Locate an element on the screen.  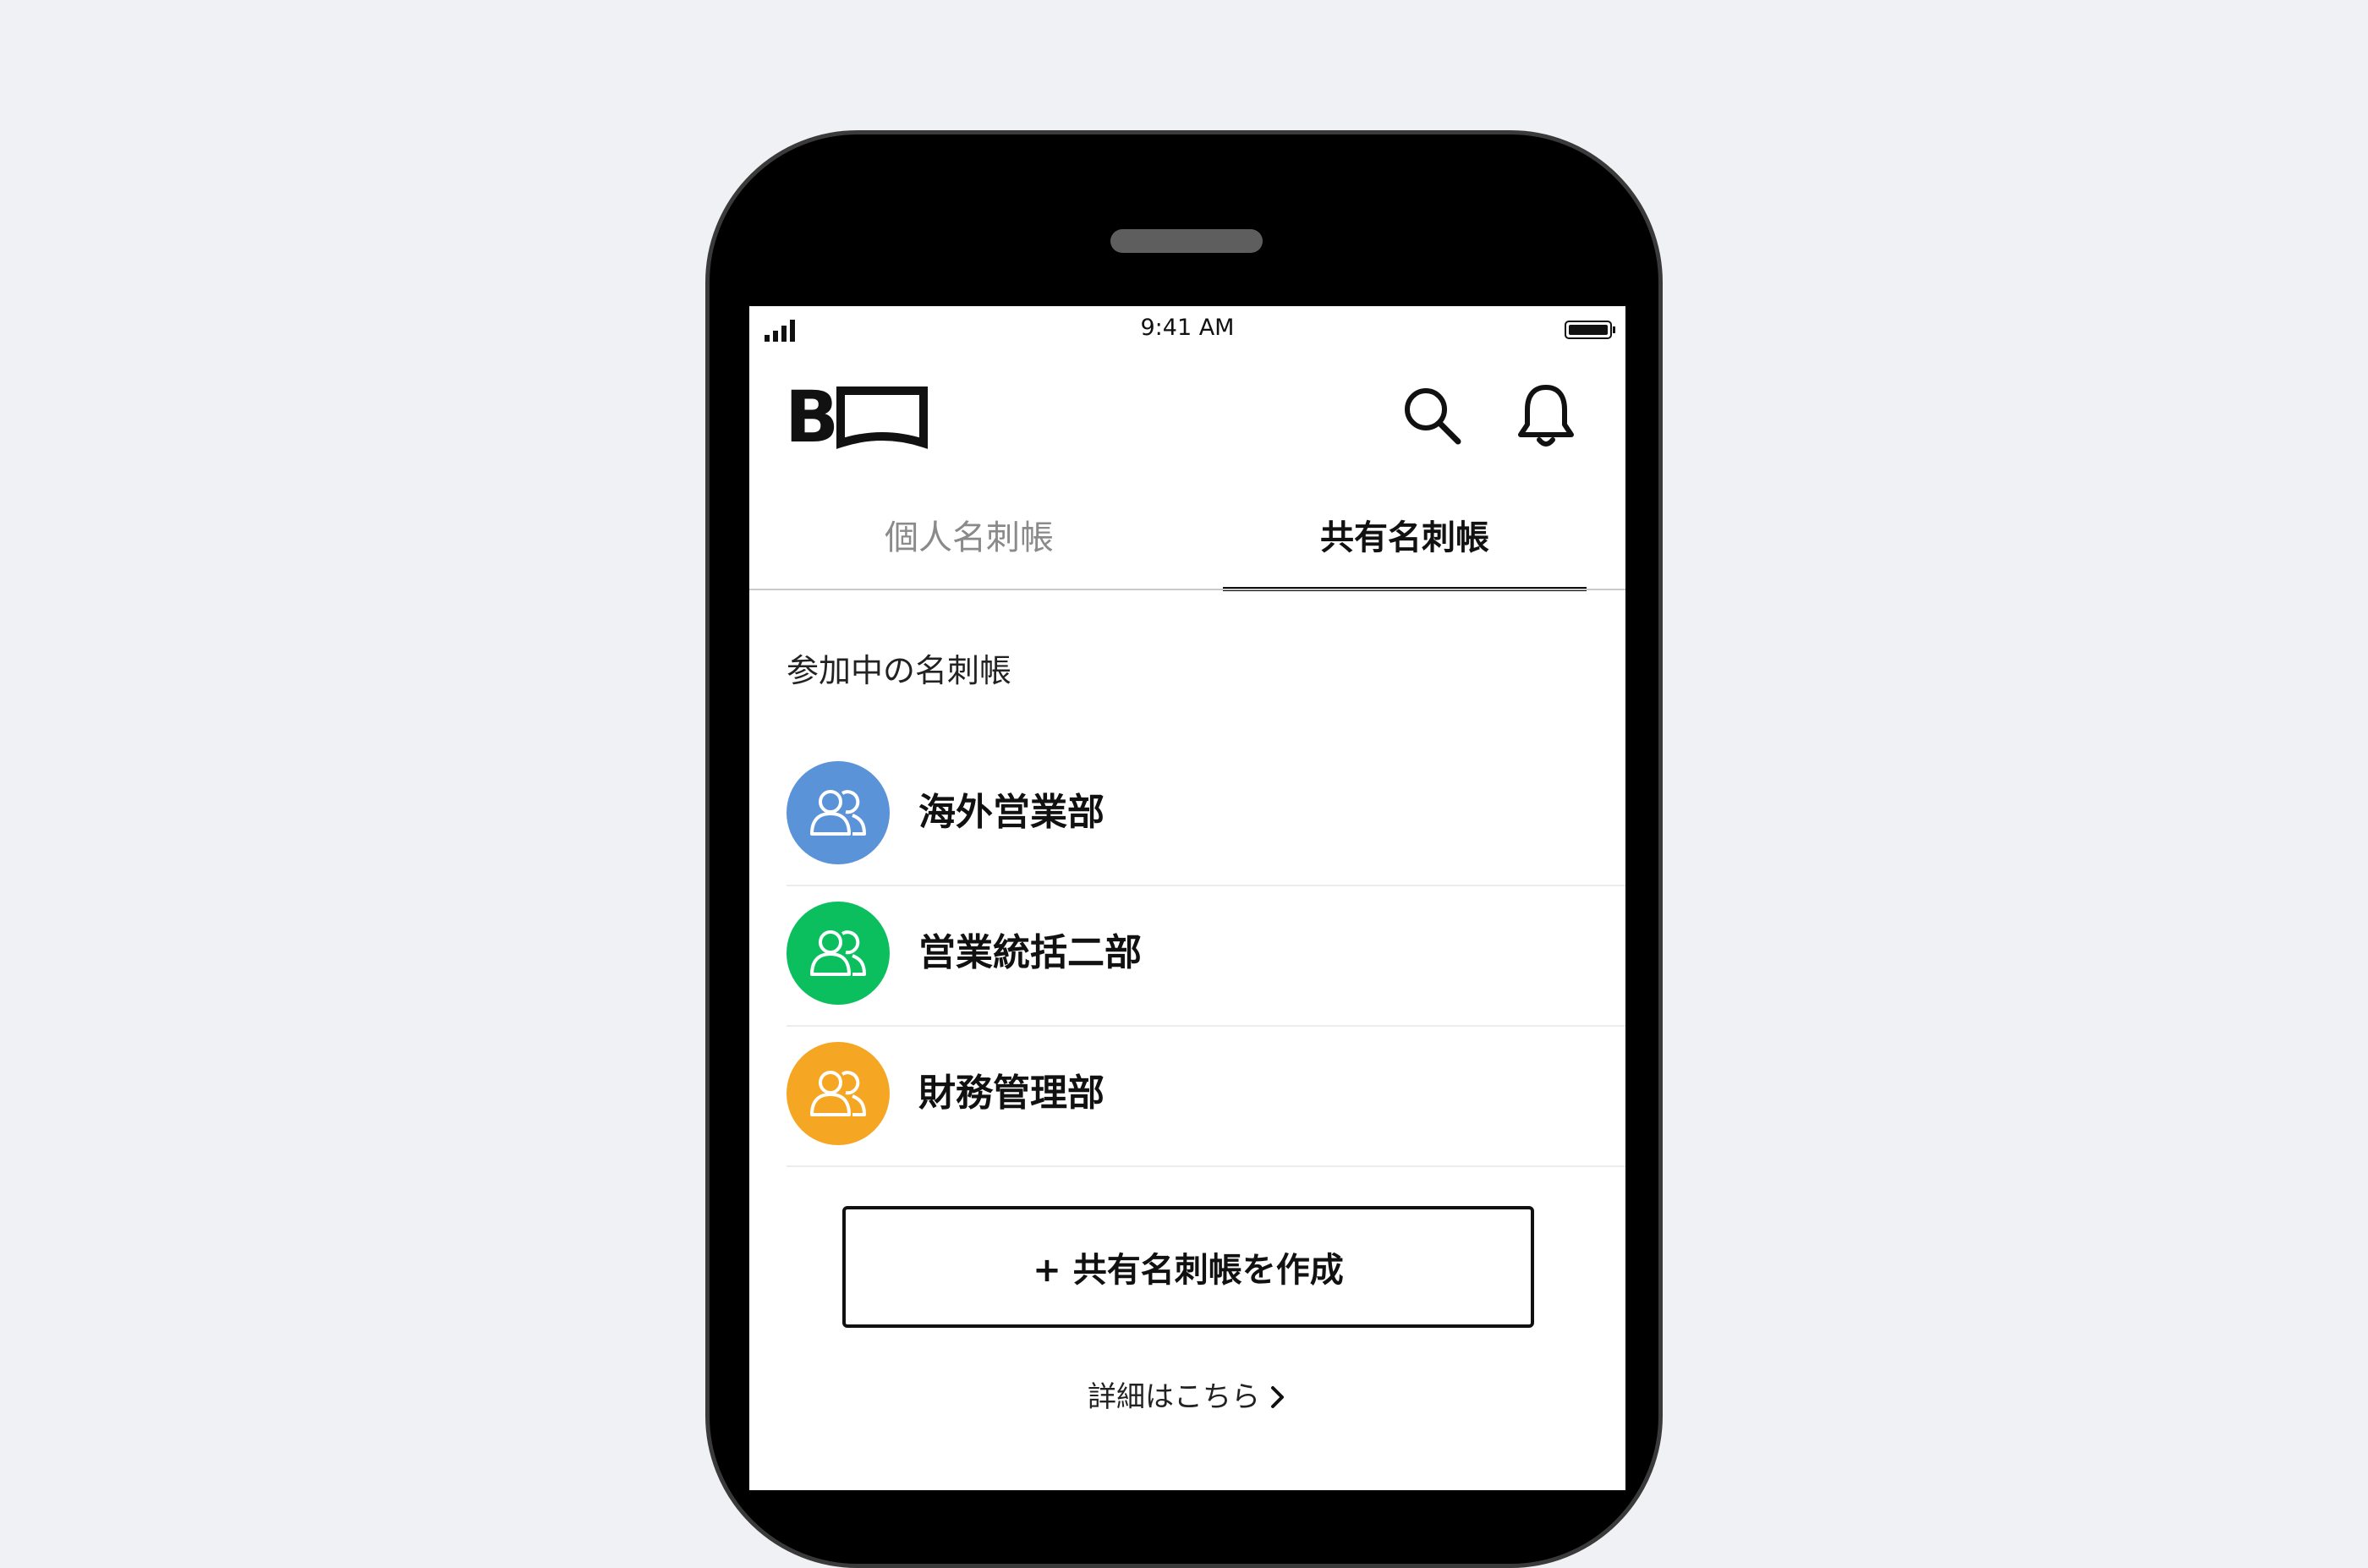
create-shared-book-button: + 共有名刺帳を作成 is located at coordinates (1188, 1267).